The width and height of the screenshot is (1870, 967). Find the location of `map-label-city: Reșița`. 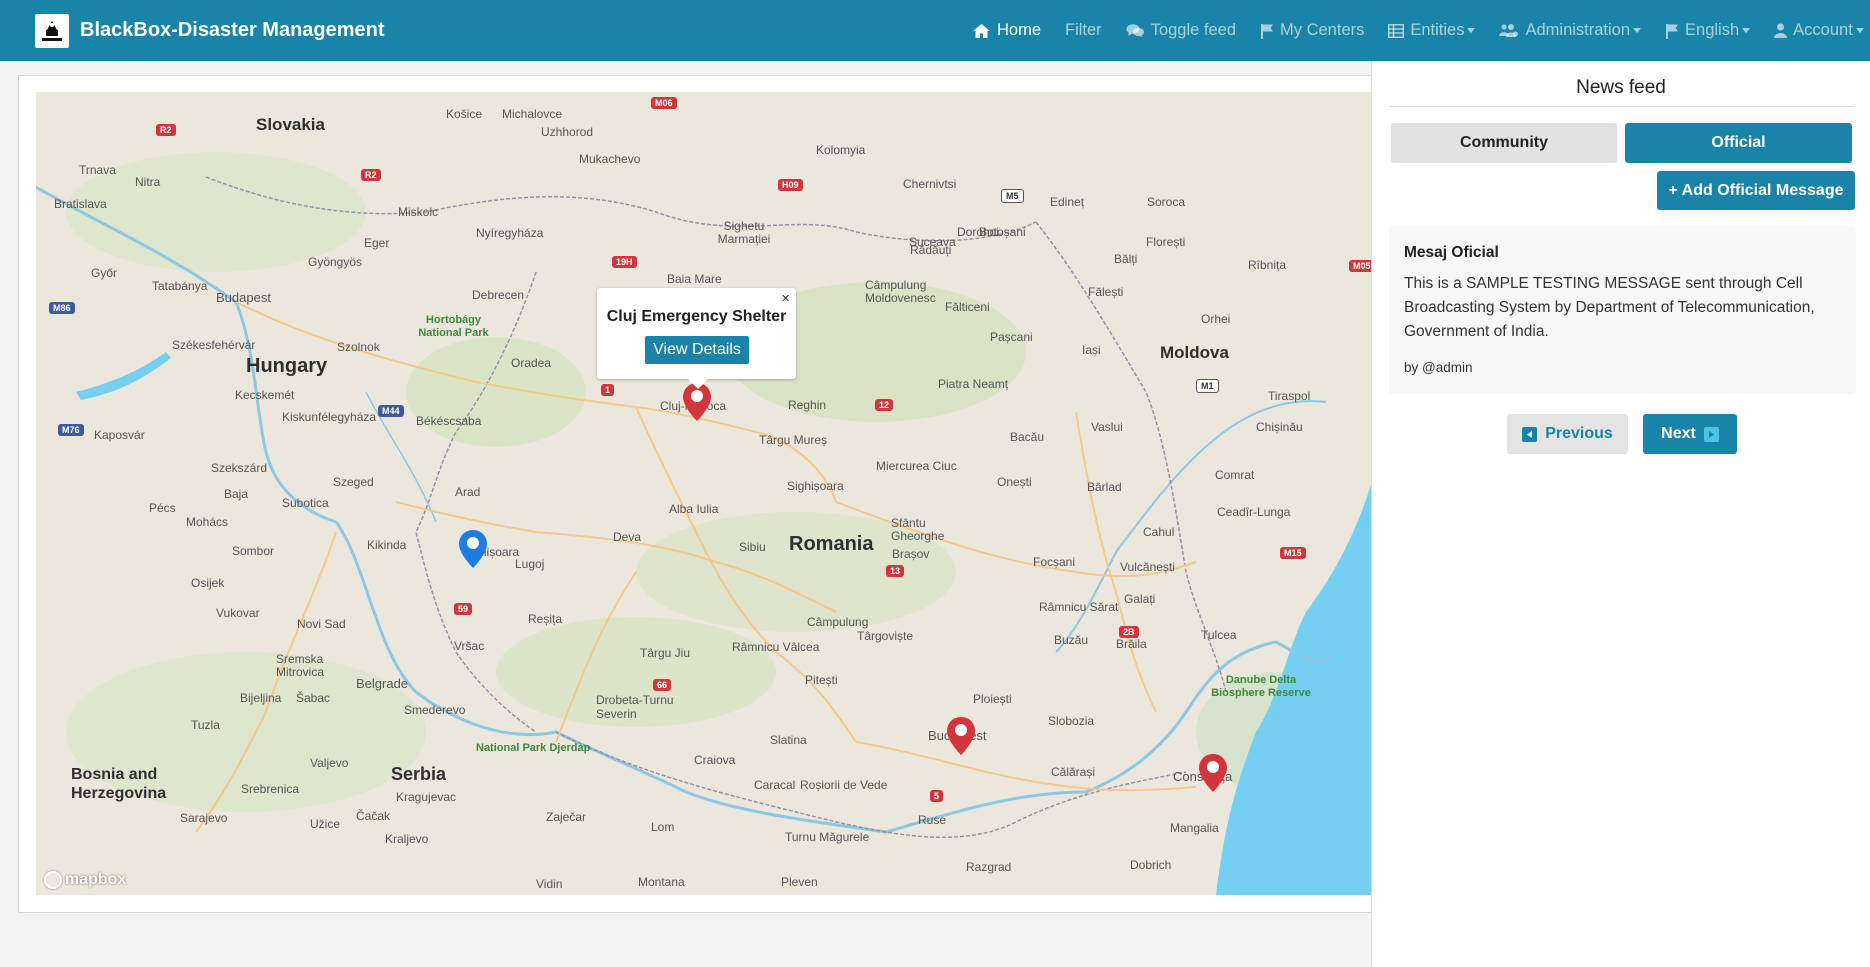

map-label-city: Reșița is located at coordinates (545, 619).